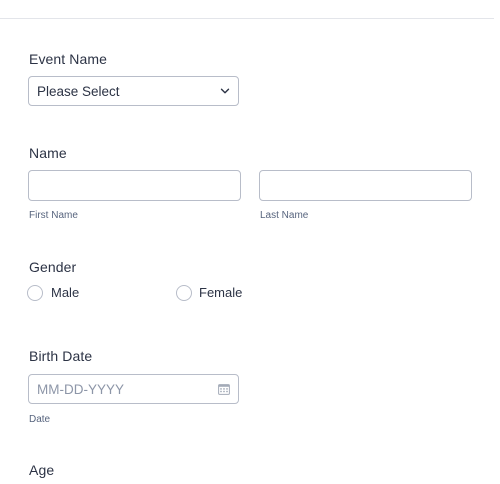  What do you see at coordinates (48, 153) in the screenshot?
I see `name-label: Name` at bounding box center [48, 153].